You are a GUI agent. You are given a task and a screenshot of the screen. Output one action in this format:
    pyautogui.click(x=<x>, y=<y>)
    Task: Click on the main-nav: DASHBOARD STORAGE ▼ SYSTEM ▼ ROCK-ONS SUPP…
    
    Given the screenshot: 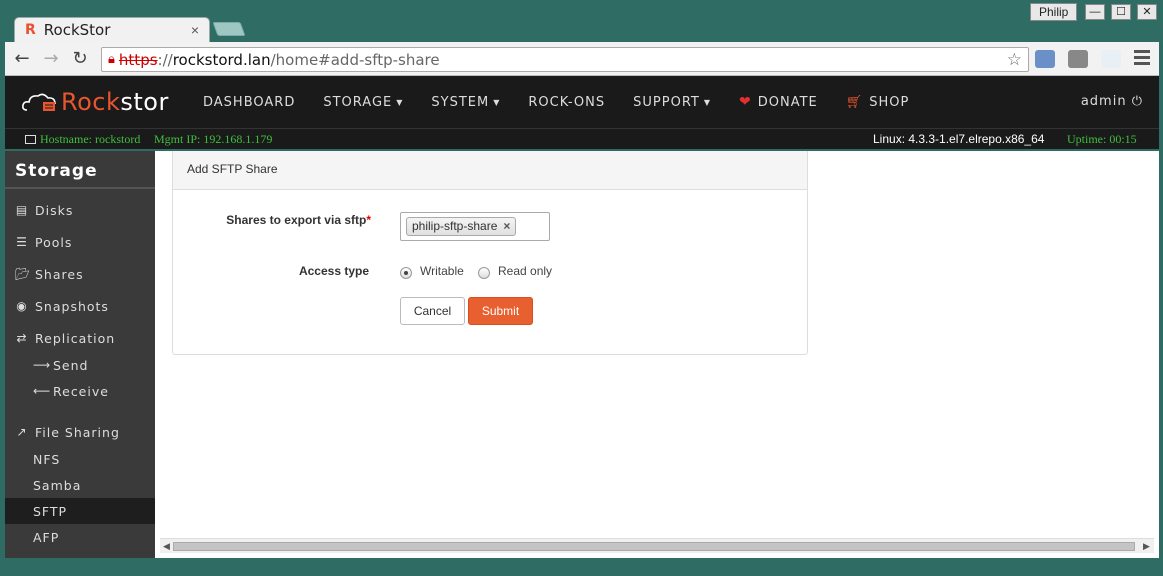 What is the action you would take?
    pyautogui.click(x=570, y=102)
    